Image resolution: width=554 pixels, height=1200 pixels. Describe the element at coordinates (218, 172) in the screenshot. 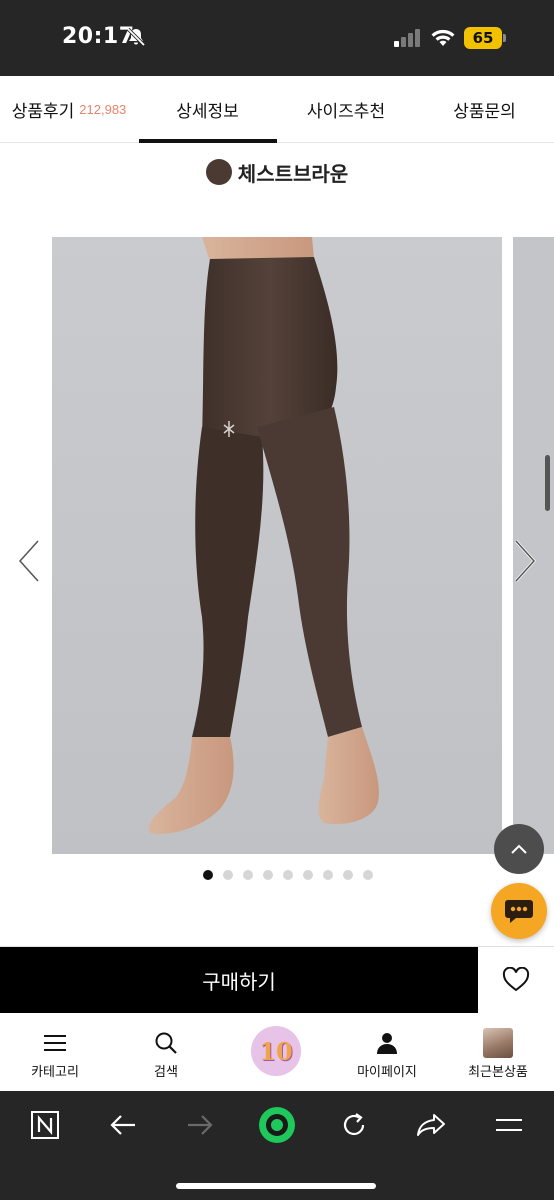

I see `color-swatch` at that location.